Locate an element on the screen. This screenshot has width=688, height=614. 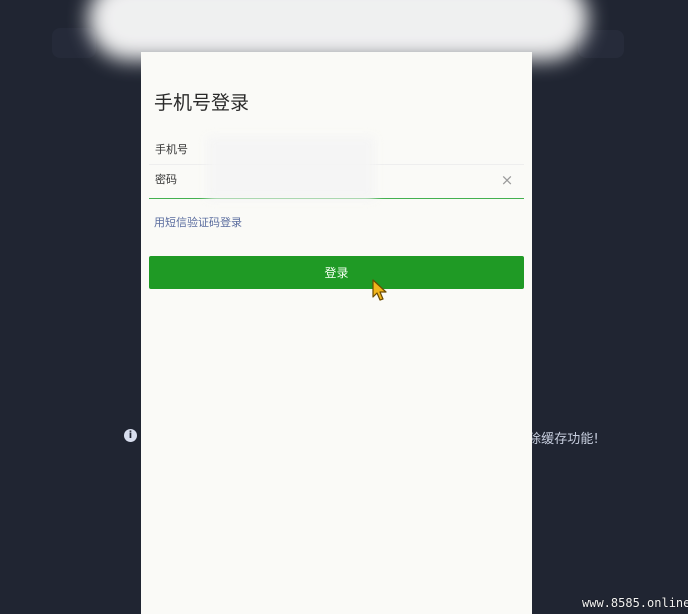
background-tip-text: 除缓存功能! is located at coordinates (563, 439).